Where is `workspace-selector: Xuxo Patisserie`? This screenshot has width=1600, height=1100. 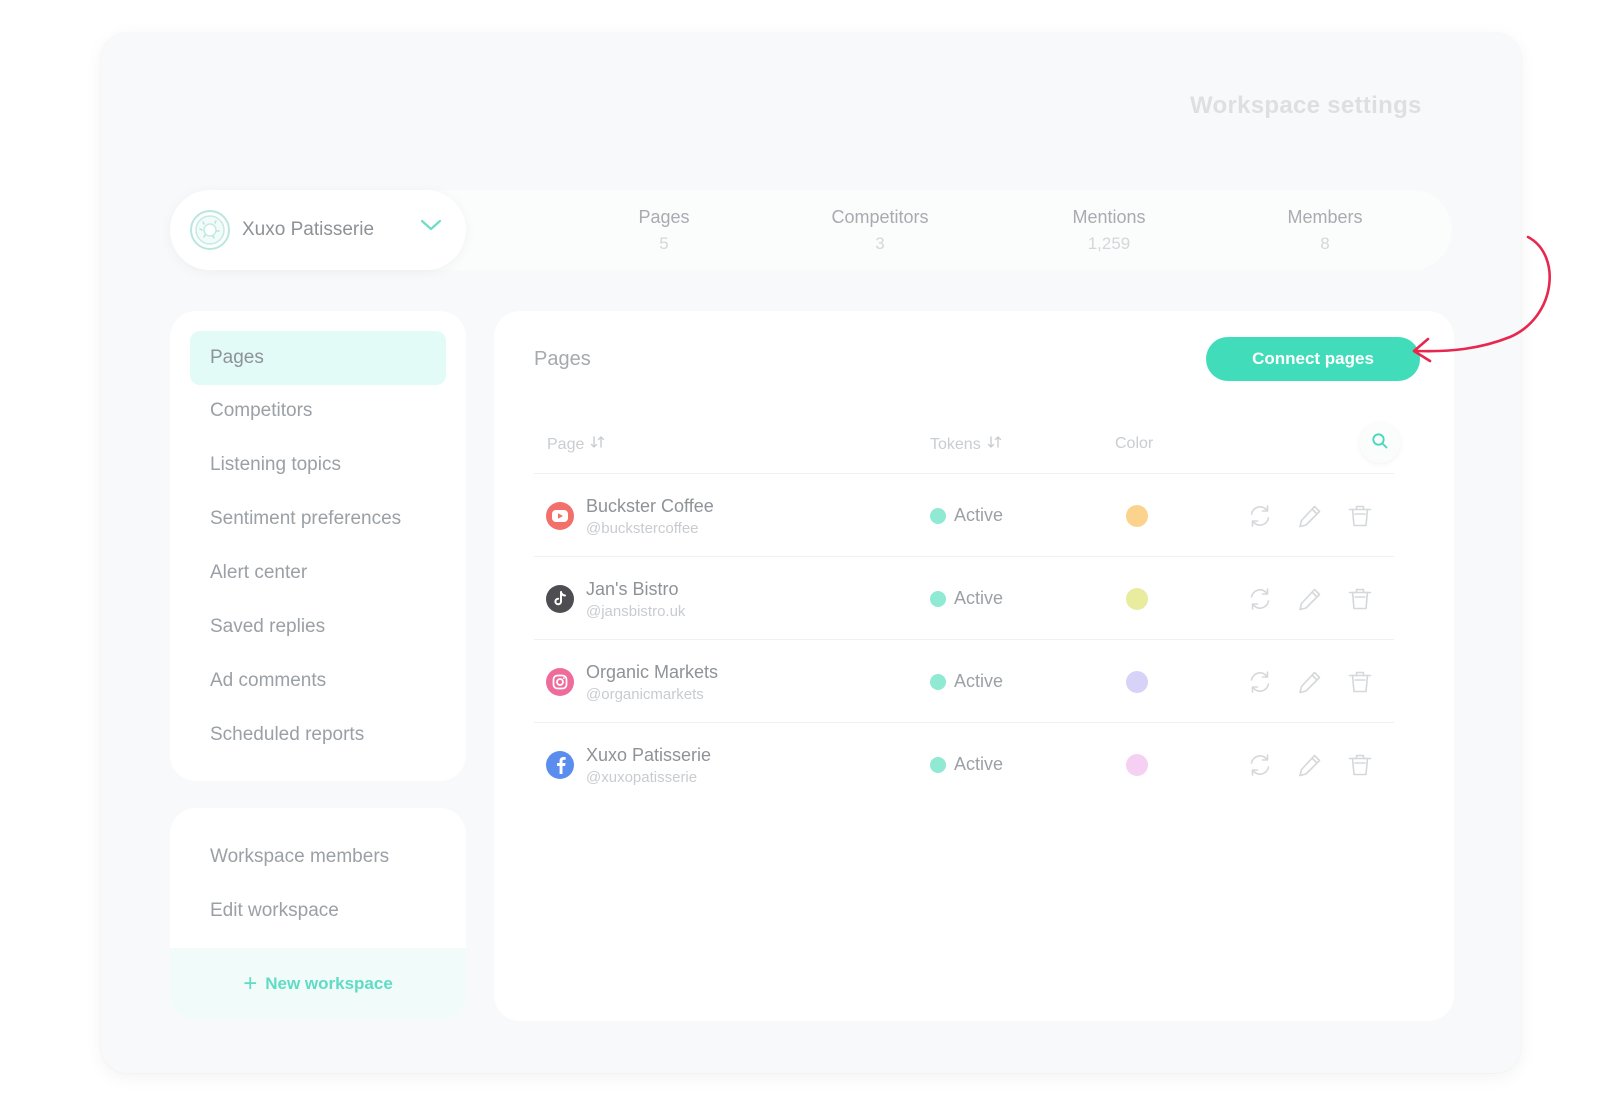
workspace-selector: Xuxo Patisserie is located at coordinates (318, 230).